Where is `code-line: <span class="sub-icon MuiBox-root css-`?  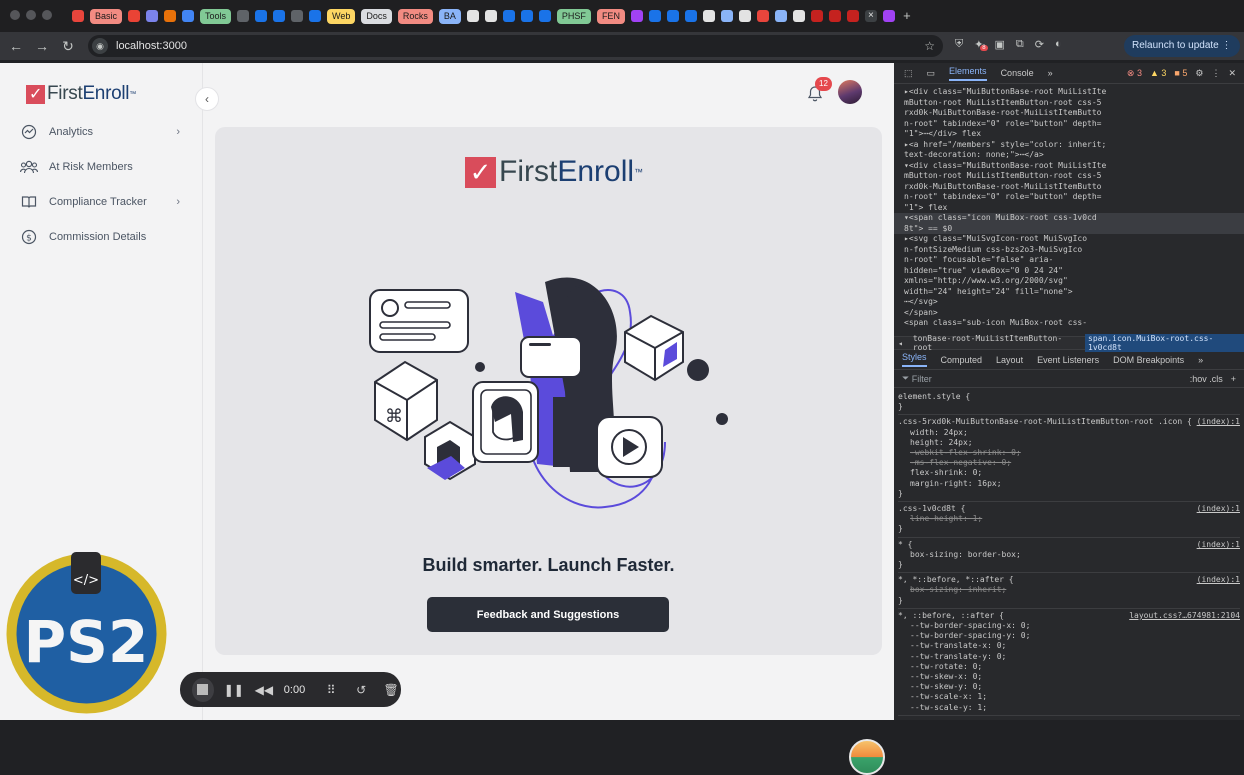
code-line: <span class="sub-icon MuiBox-root css- is located at coordinates (1069, 323).